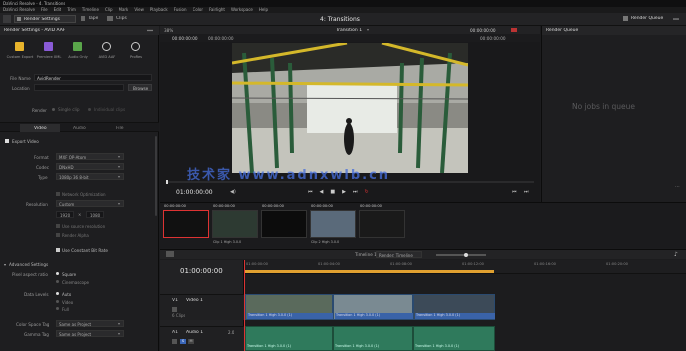  Describe the element at coordinates (233, 192) in the screenshot. I see `speaker-icon: ◀)` at that location.